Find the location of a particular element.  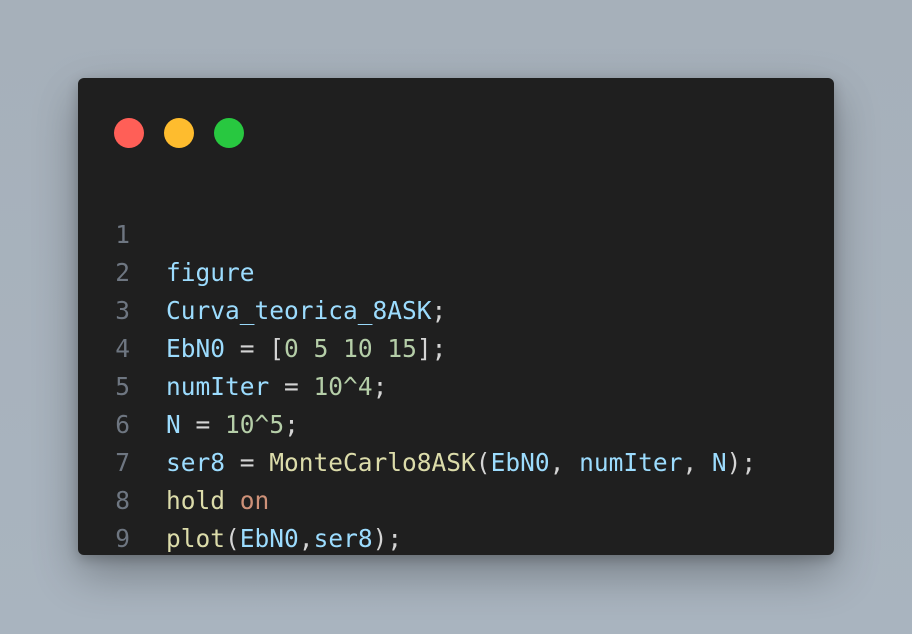

code-line: 4 numIter = 10^4; is located at coordinates (456, 346).